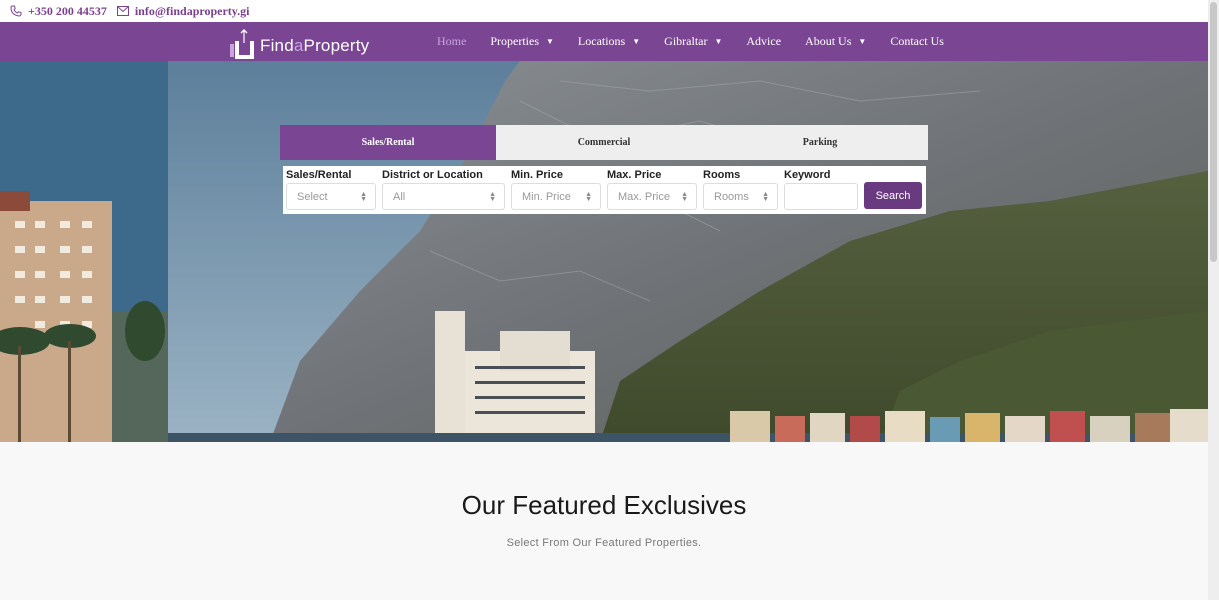 This screenshot has height=600, width=1219. I want to click on phone-icon, so click(16, 11).